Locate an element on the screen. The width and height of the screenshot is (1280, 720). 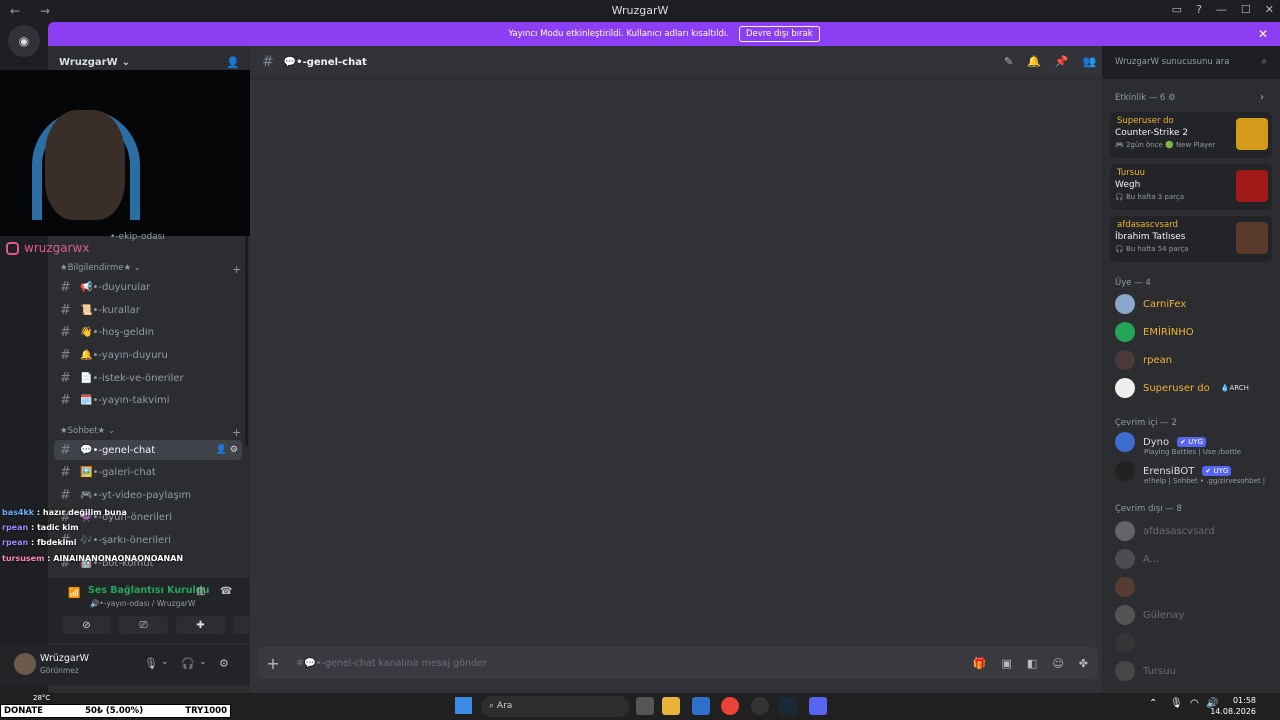
taskbar-search: ⌕ Ara is located at coordinates (555, 706).